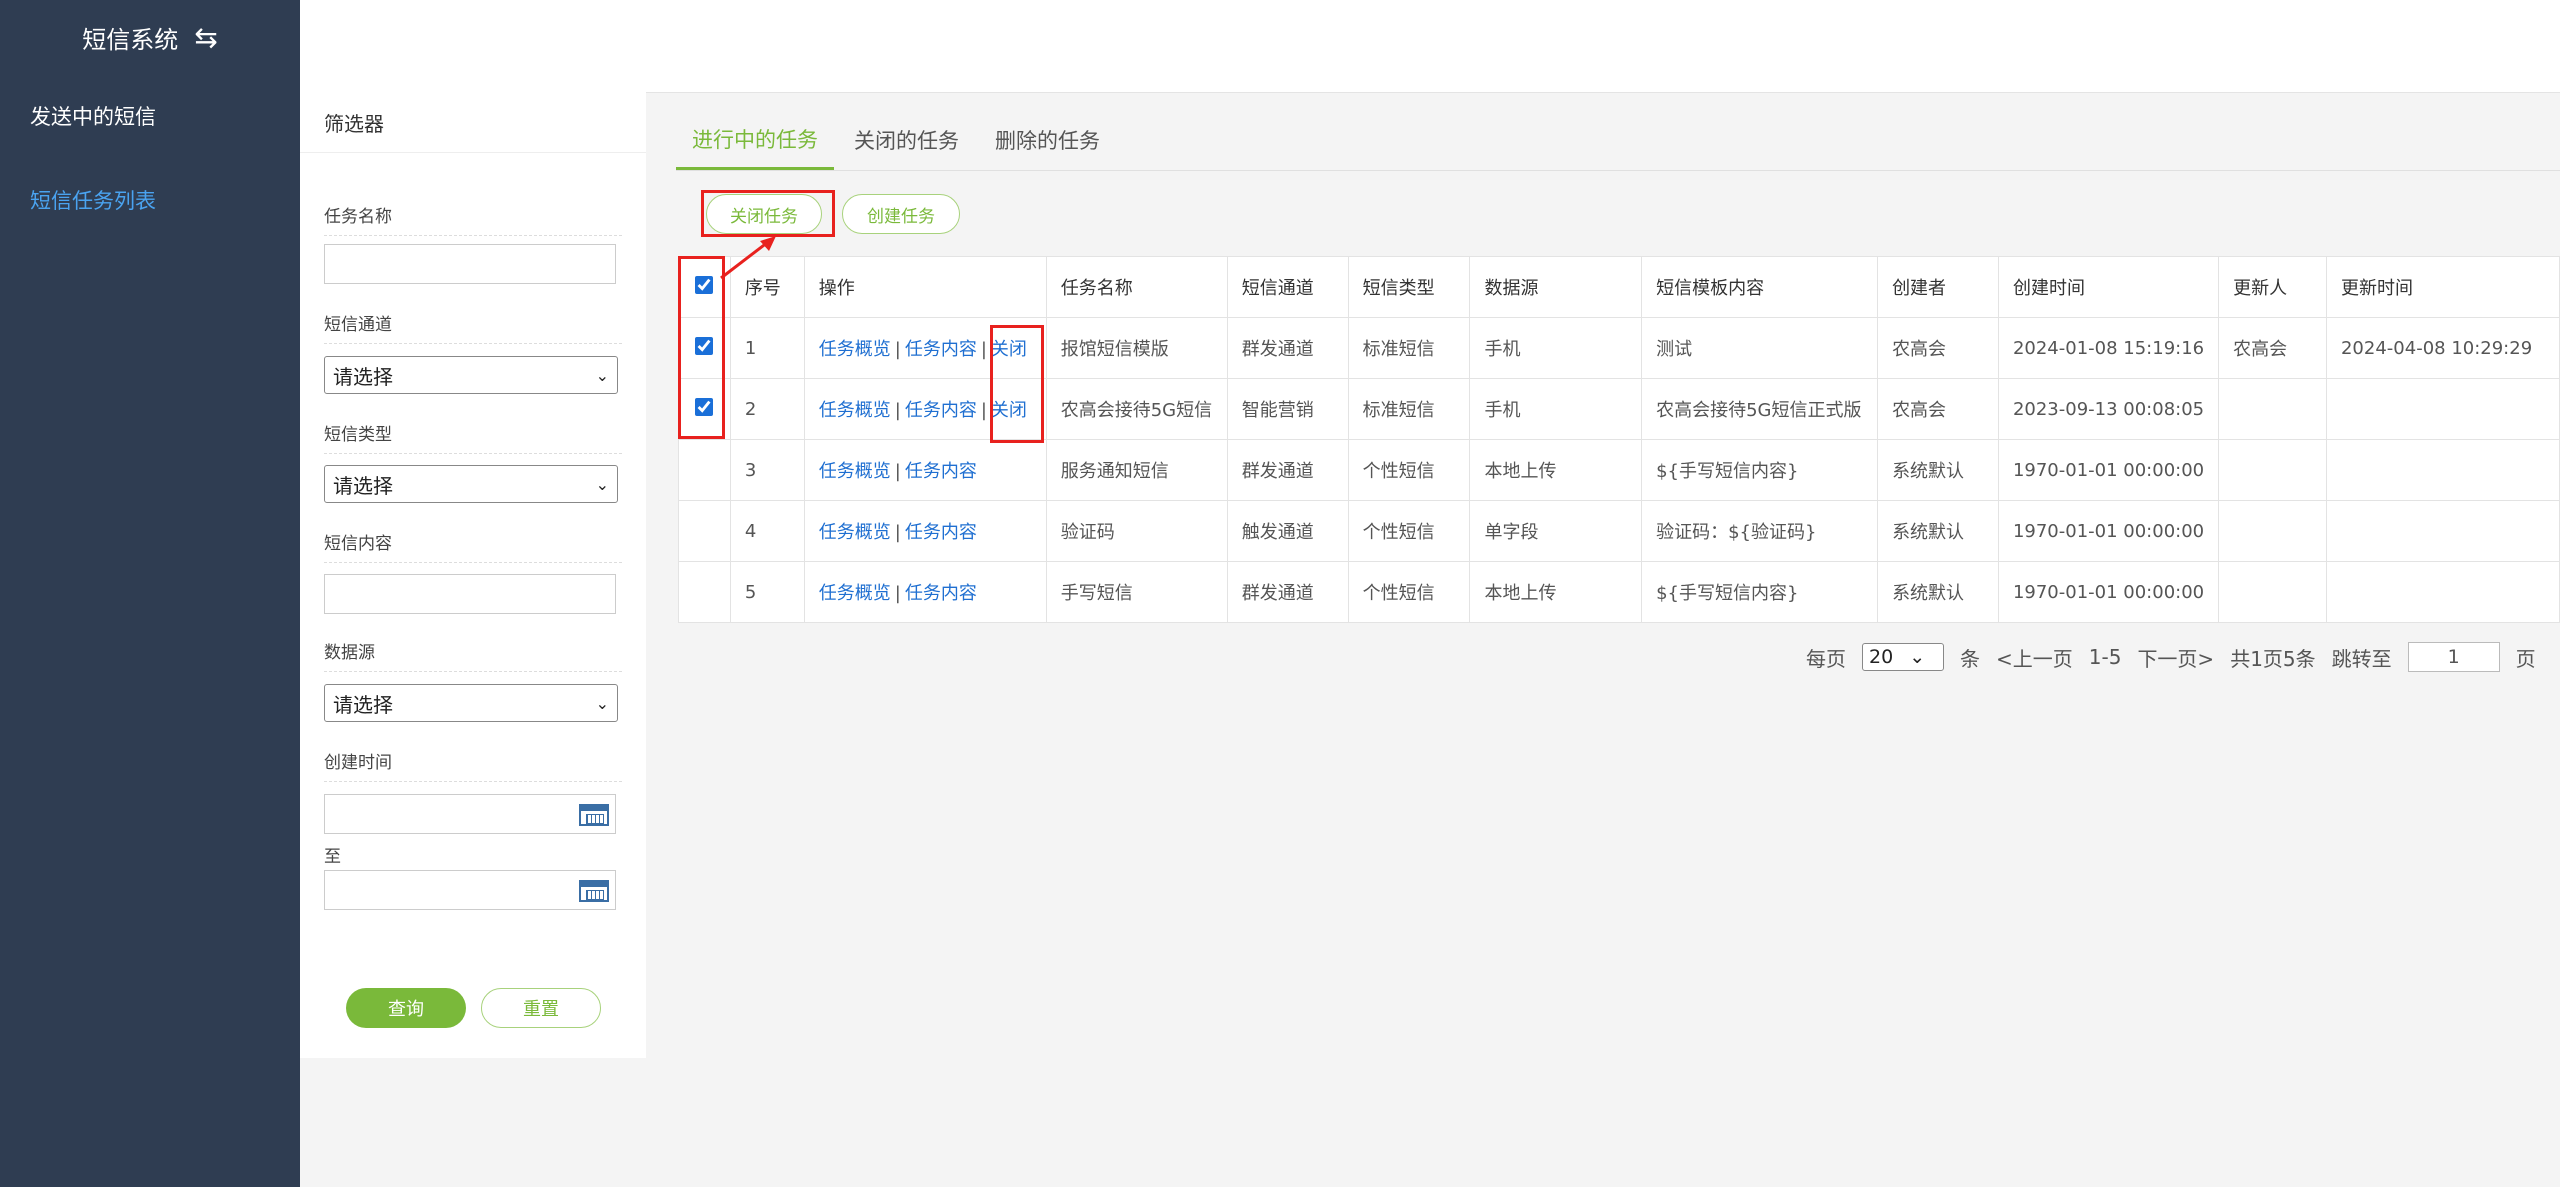 This screenshot has height=1187, width=2560. Describe the element at coordinates (767, 592) in the screenshot. I see `cell-seq: 5` at that location.